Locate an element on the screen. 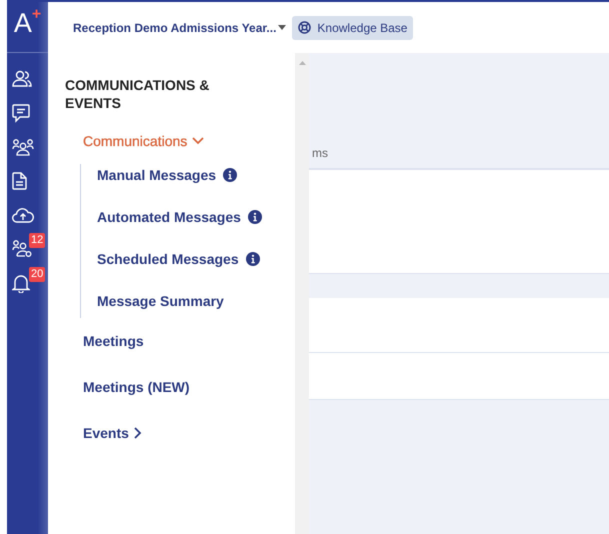 This screenshot has width=609, height=534. submenu-item: Automated Messages is located at coordinates (196, 217).